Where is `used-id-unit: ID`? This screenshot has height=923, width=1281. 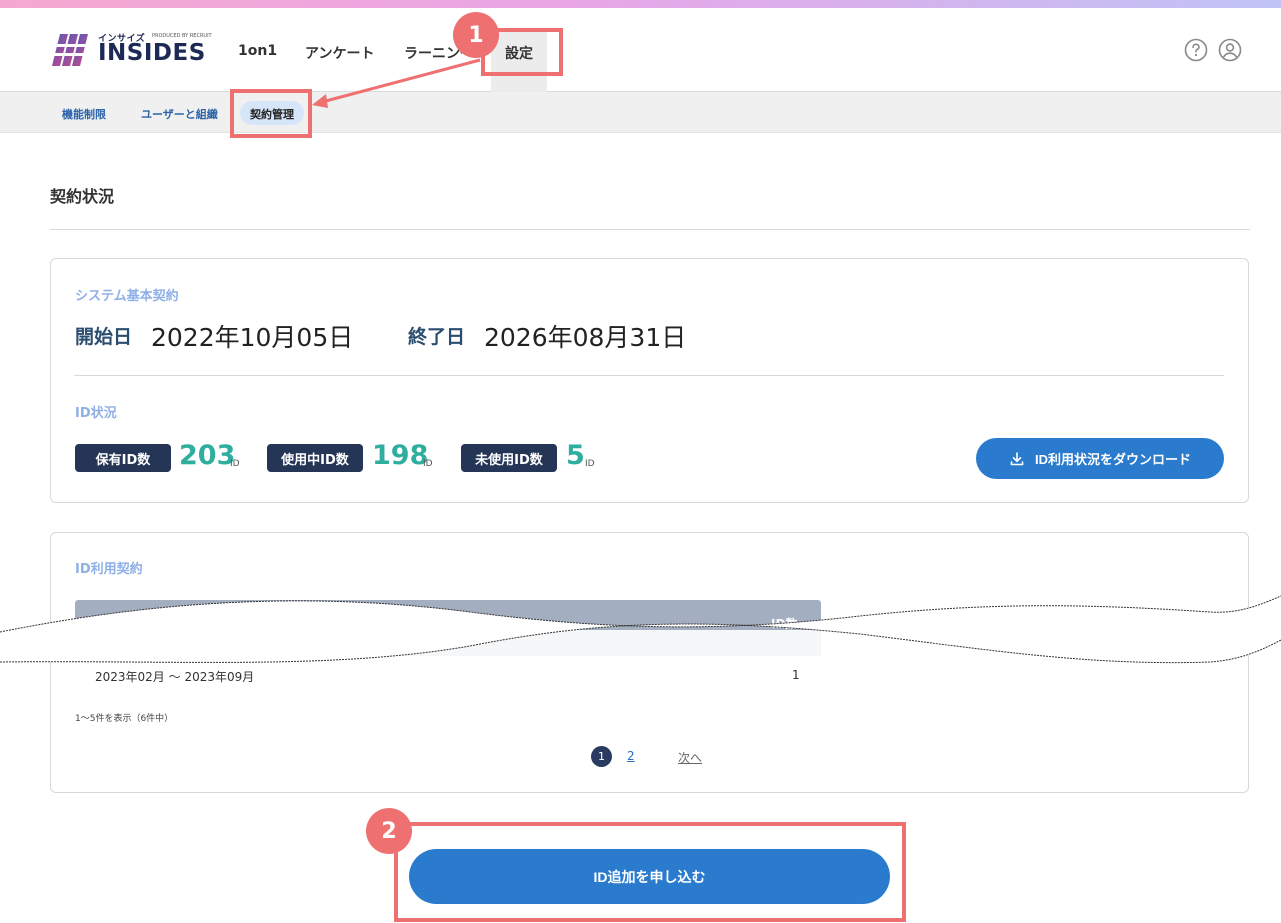 used-id-unit: ID is located at coordinates (428, 464).